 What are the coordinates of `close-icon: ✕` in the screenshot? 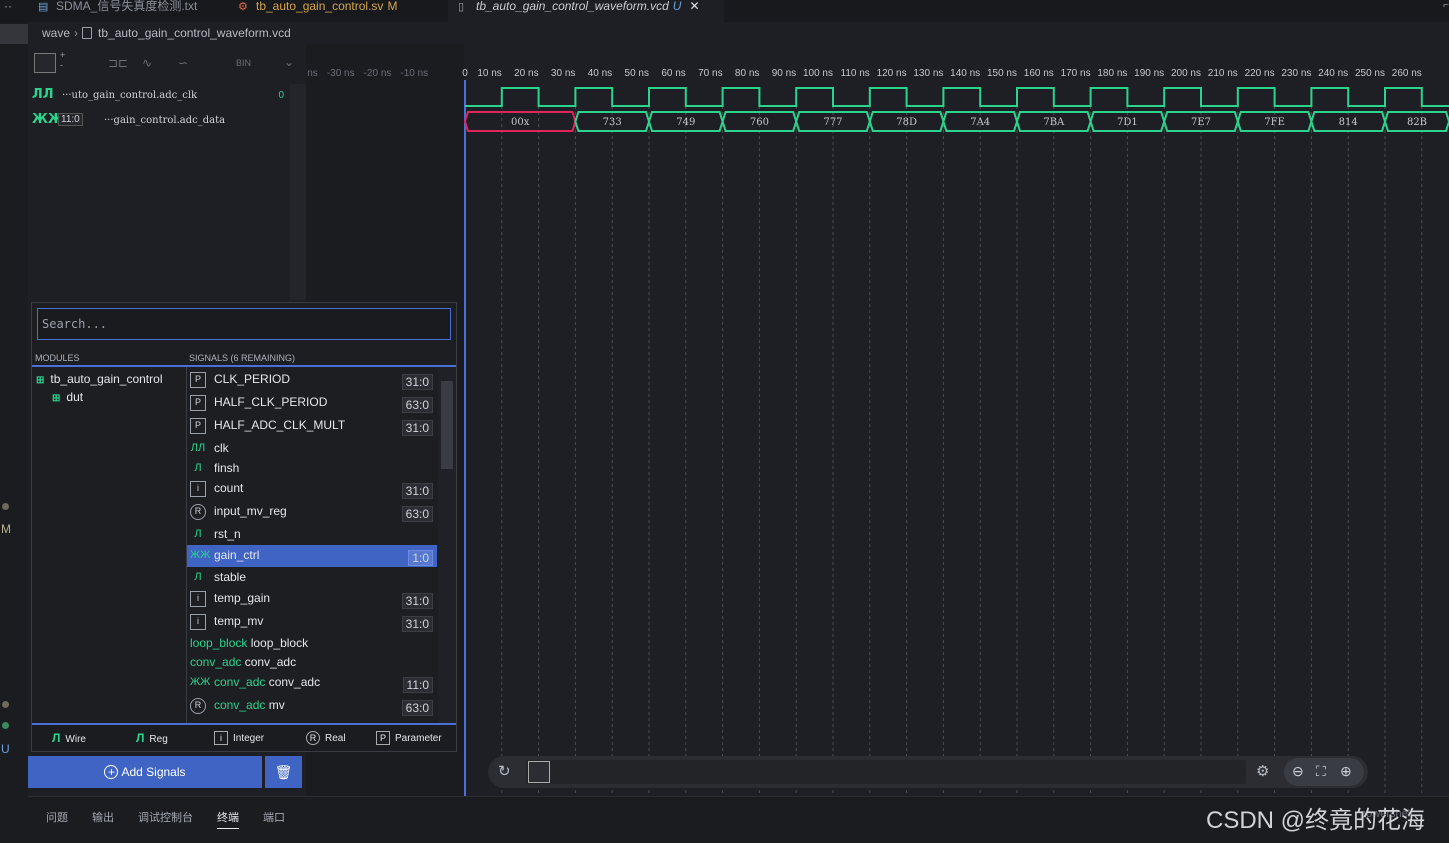 It's located at (694, 6).